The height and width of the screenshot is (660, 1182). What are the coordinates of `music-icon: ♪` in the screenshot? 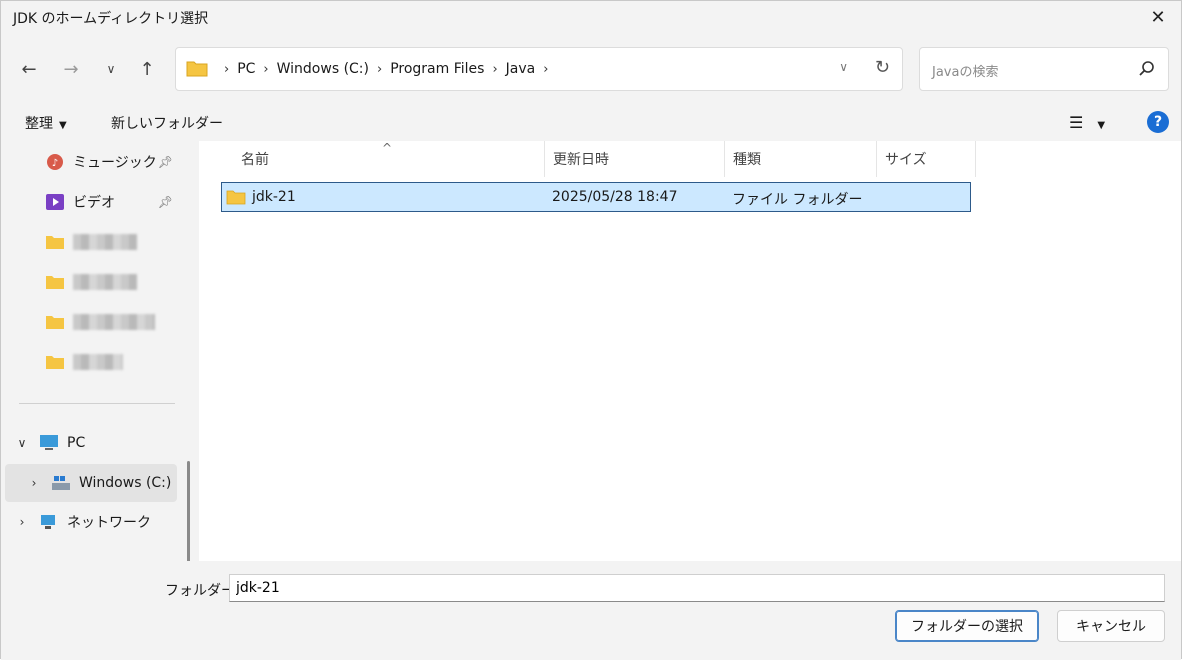 It's located at (55, 162).